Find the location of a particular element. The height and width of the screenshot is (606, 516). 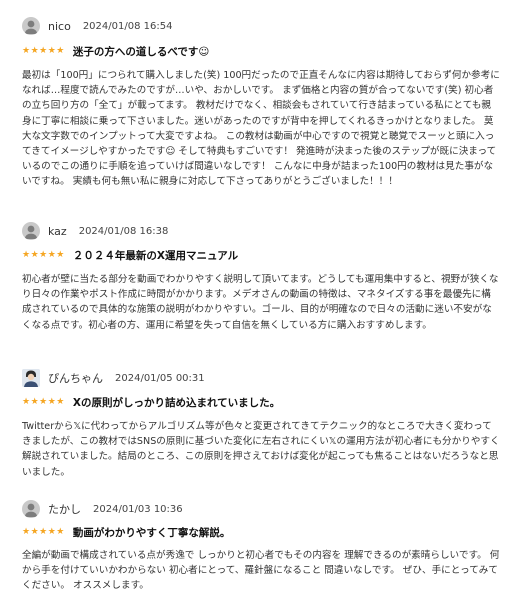

review-header: nico 2024/01/08 16:54 is located at coordinates (97, 26).